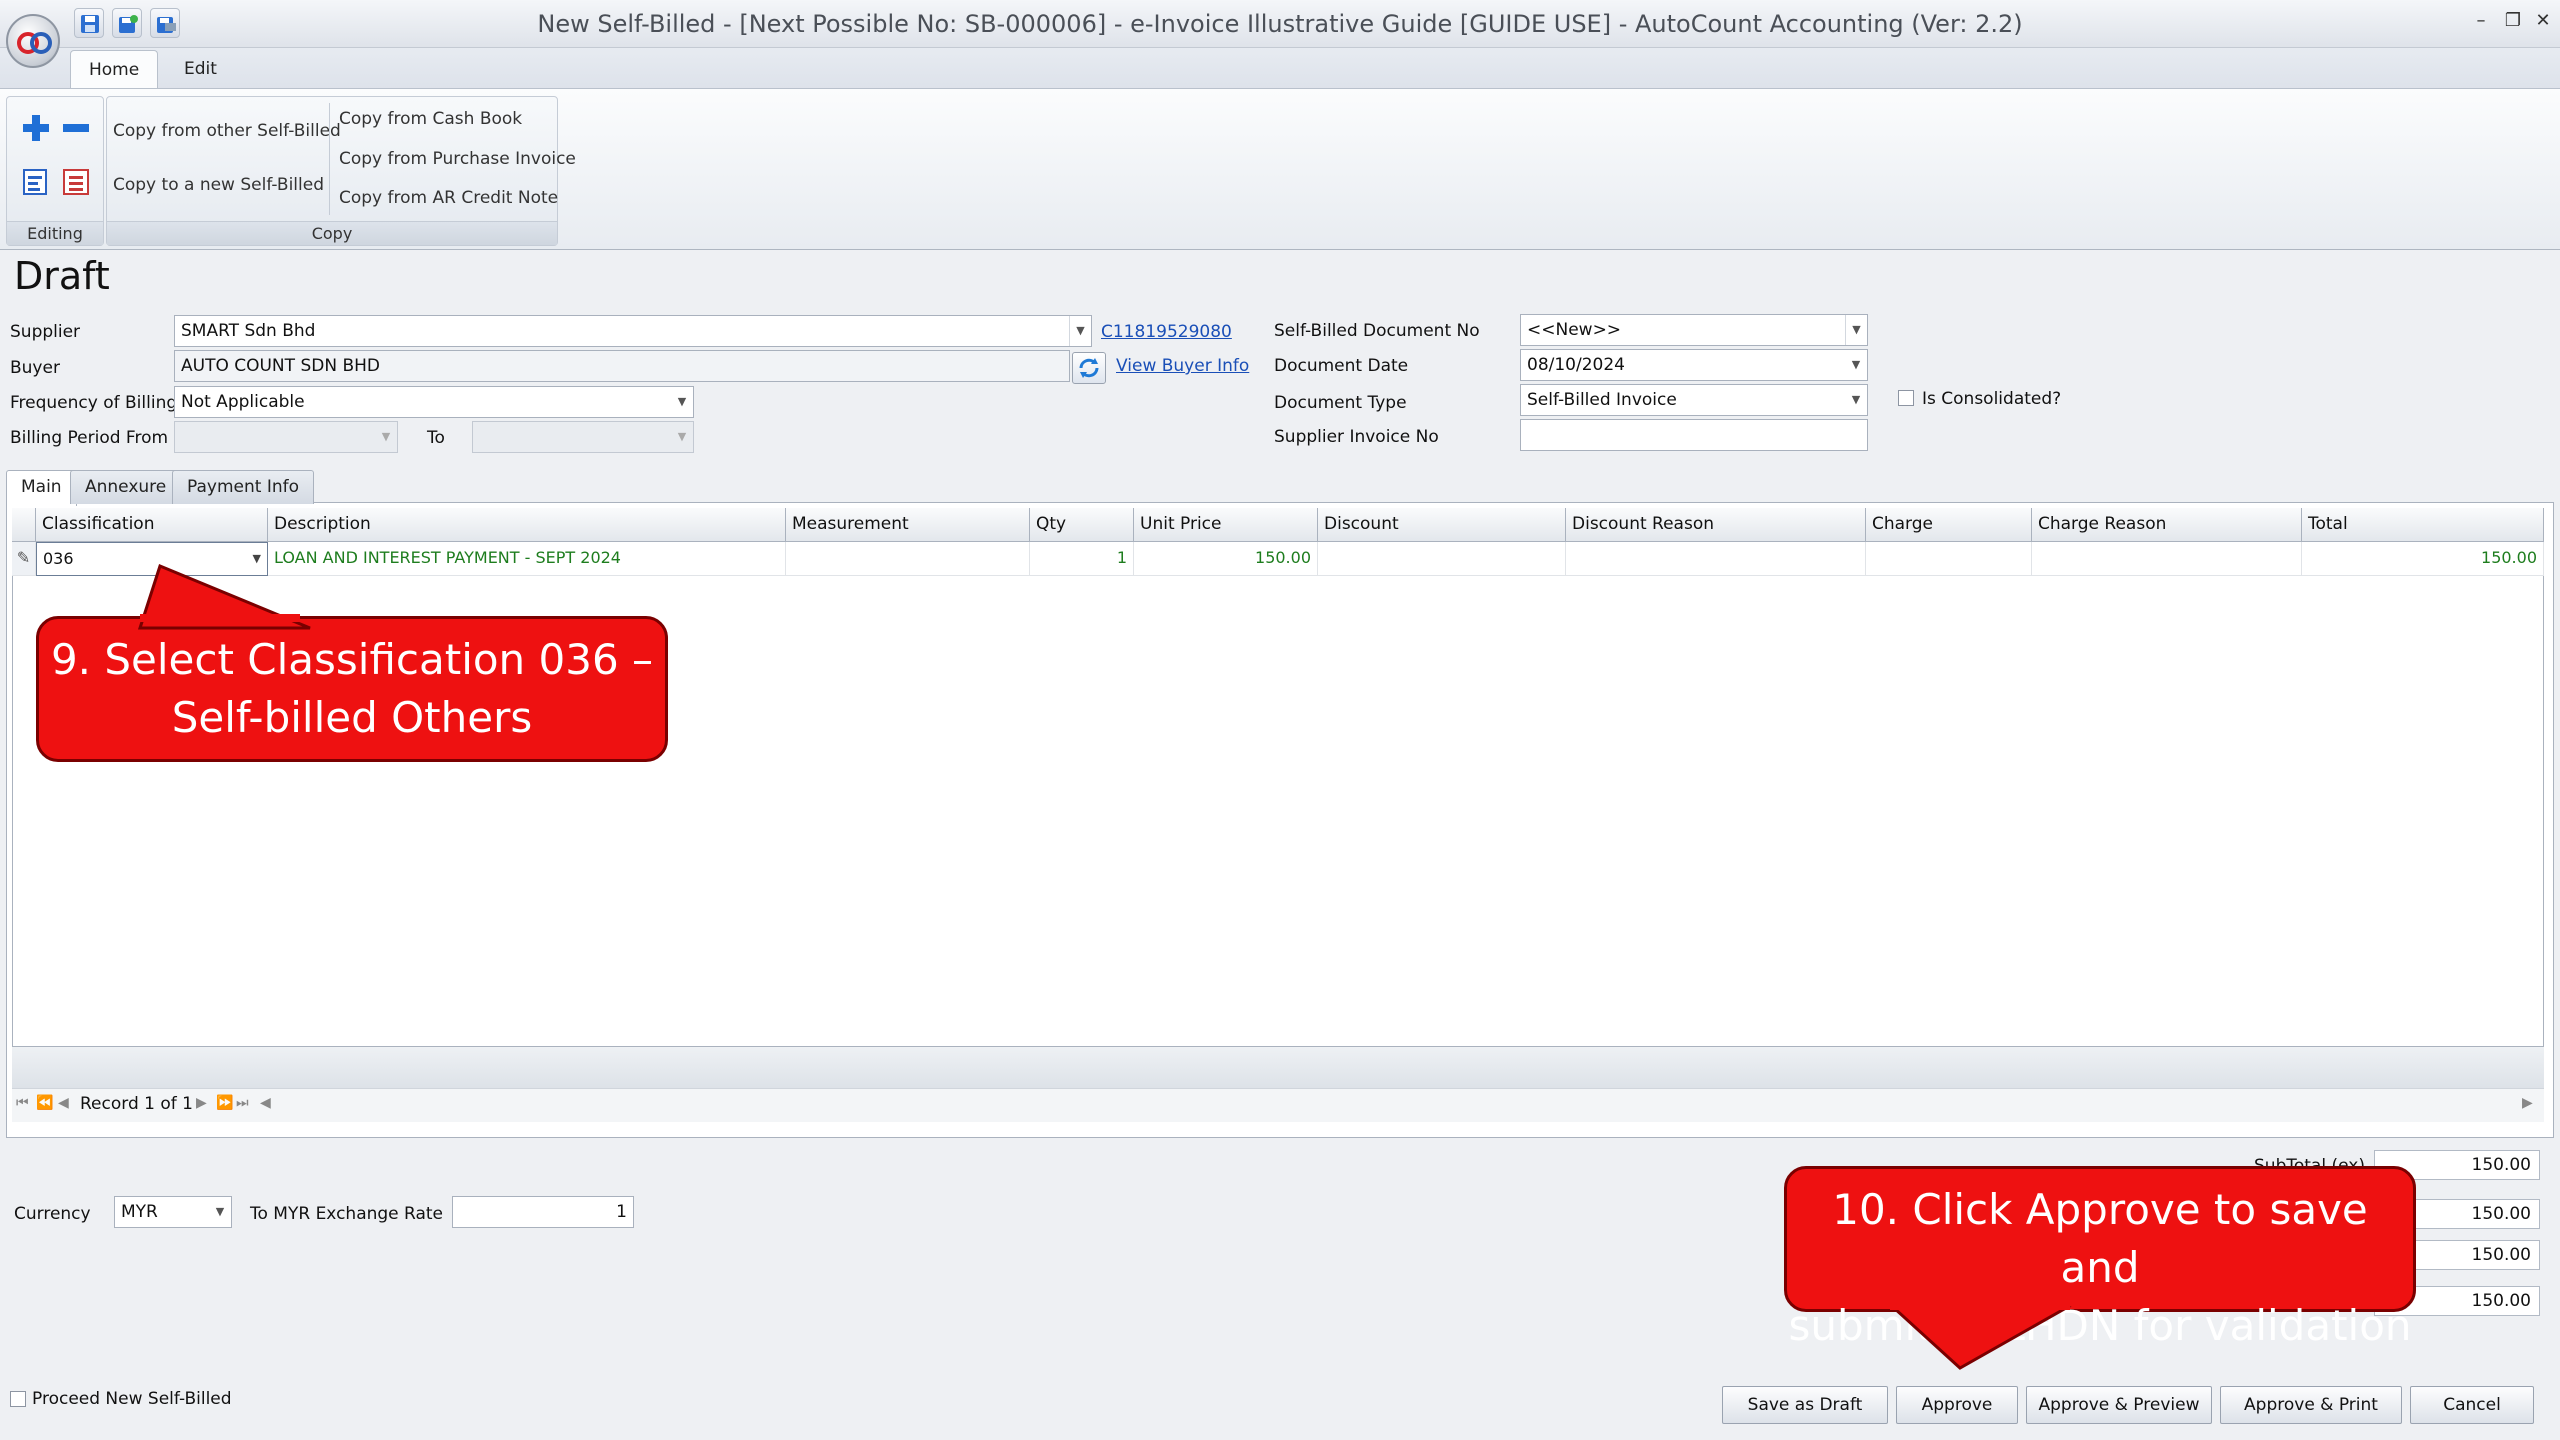  What do you see at coordinates (35, 368) in the screenshot?
I see `buyer-label: Buyer` at bounding box center [35, 368].